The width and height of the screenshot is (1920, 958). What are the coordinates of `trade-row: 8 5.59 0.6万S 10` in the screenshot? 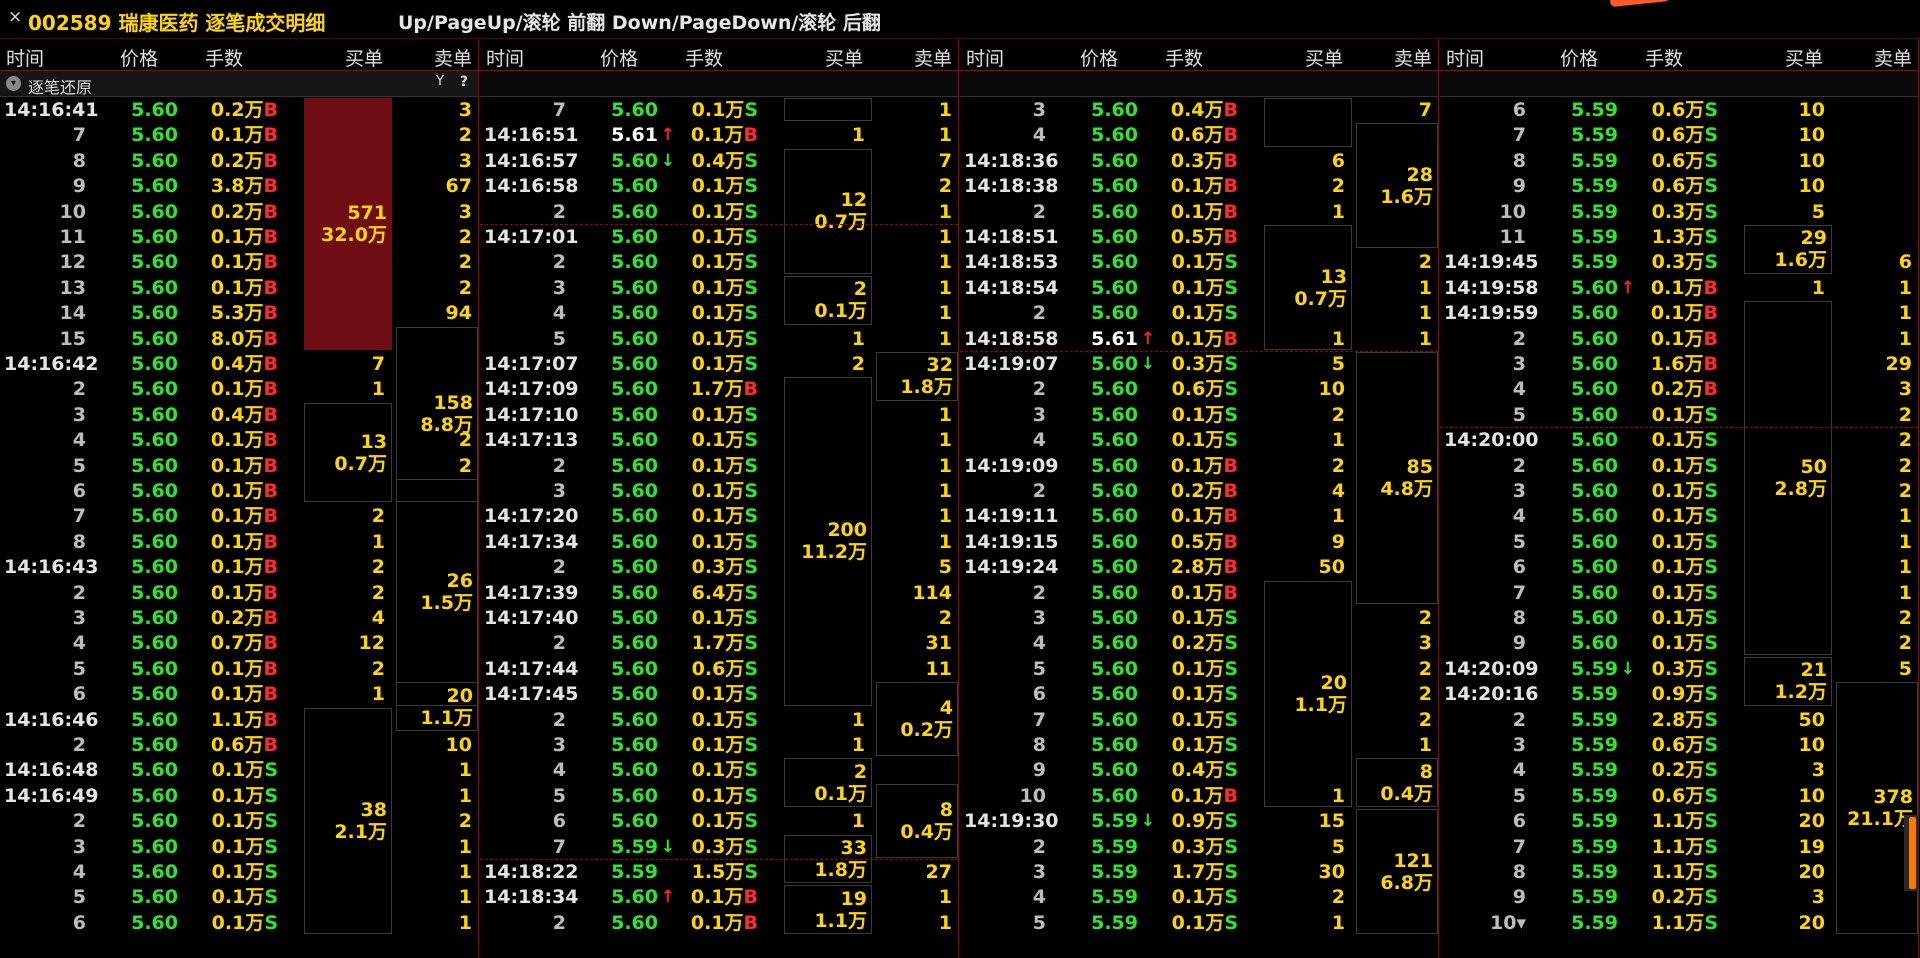 It's located at (1679, 160).